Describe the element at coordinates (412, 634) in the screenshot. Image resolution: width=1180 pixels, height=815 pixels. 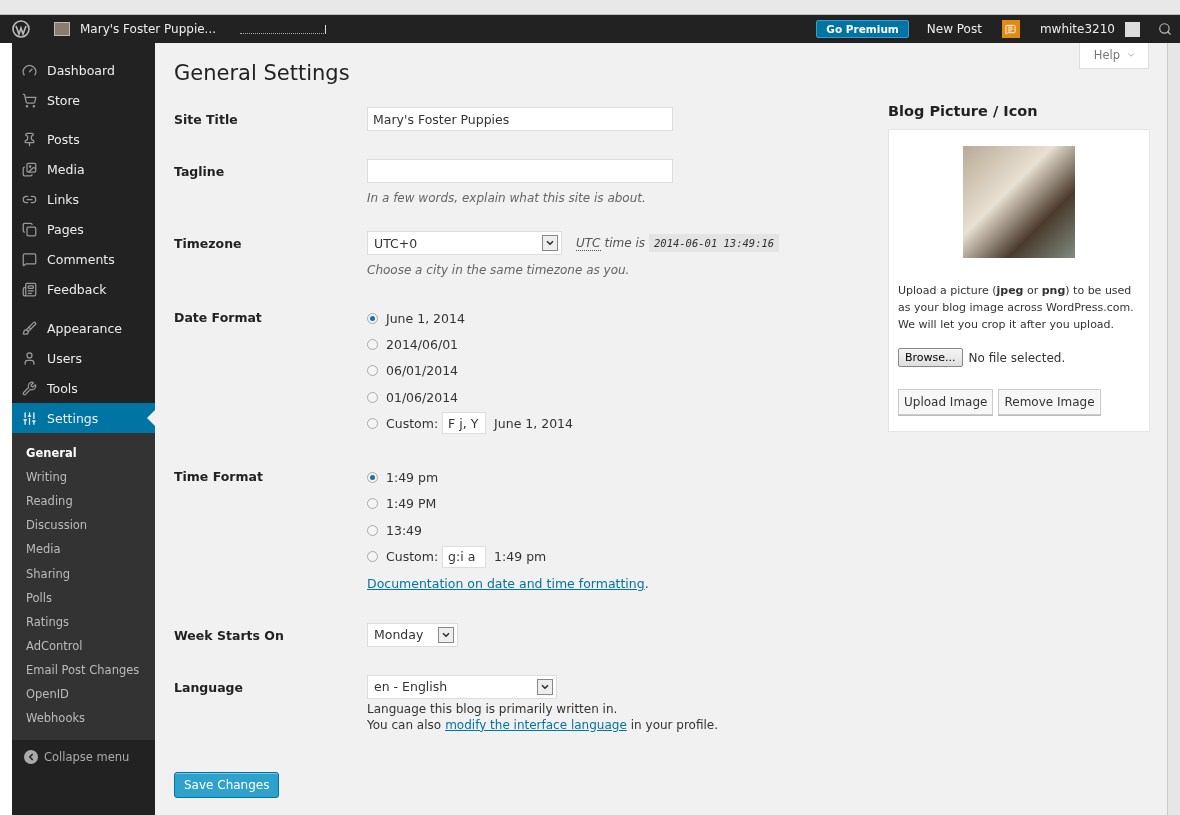
I see `week-start-select: Monday` at that location.